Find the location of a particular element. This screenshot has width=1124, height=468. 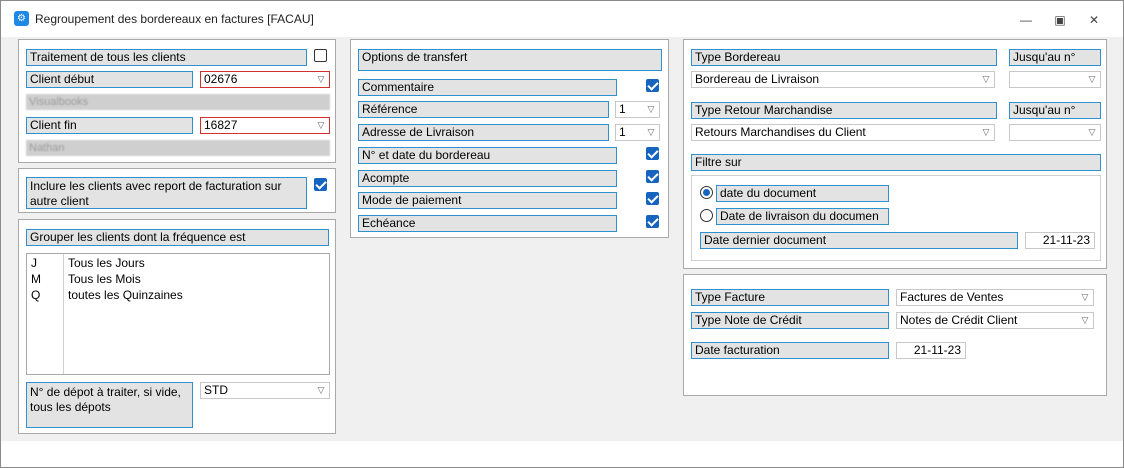

deposit-label: Acompte is located at coordinates (487, 178).